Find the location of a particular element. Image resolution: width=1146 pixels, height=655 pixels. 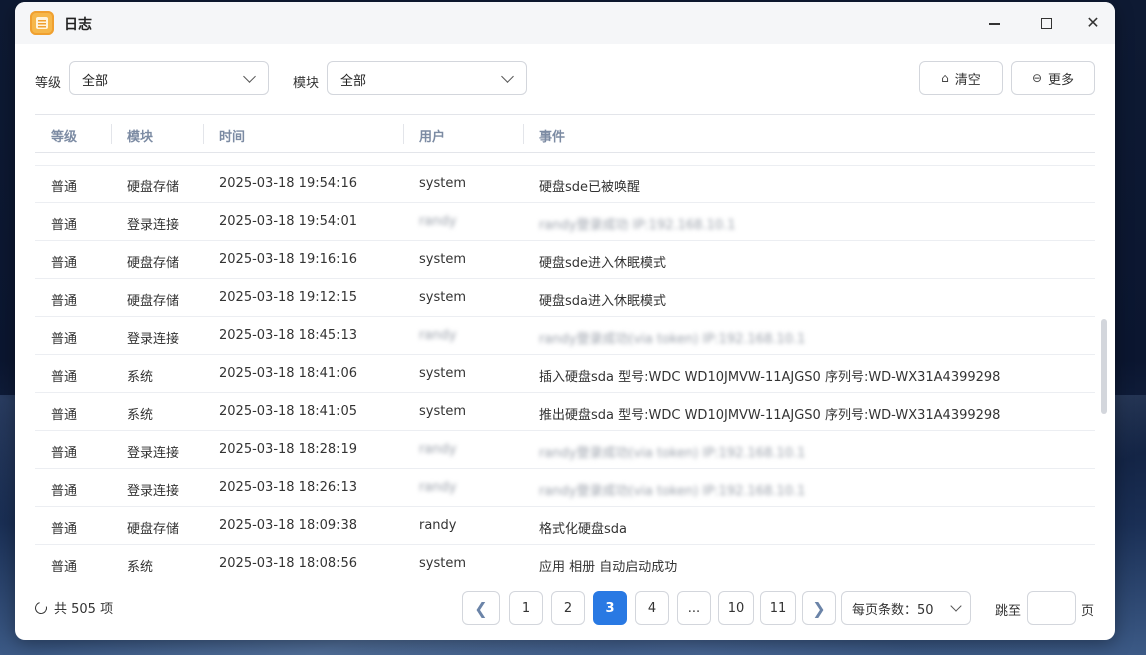

cell-time: 2025-03-18 19:16:16 is located at coordinates (288, 259).